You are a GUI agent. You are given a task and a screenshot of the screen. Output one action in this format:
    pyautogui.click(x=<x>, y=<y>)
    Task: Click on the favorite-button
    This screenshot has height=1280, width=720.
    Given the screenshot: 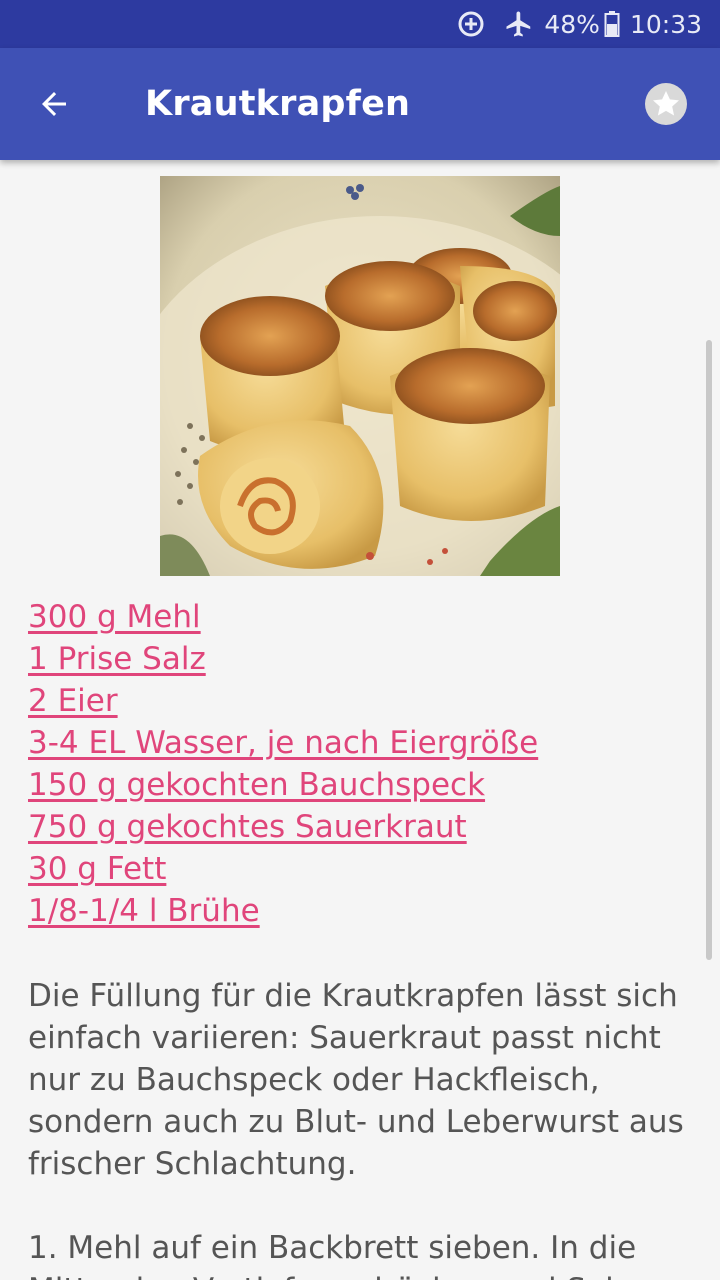 What is the action you would take?
    pyautogui.click(x=666, y=104)
    